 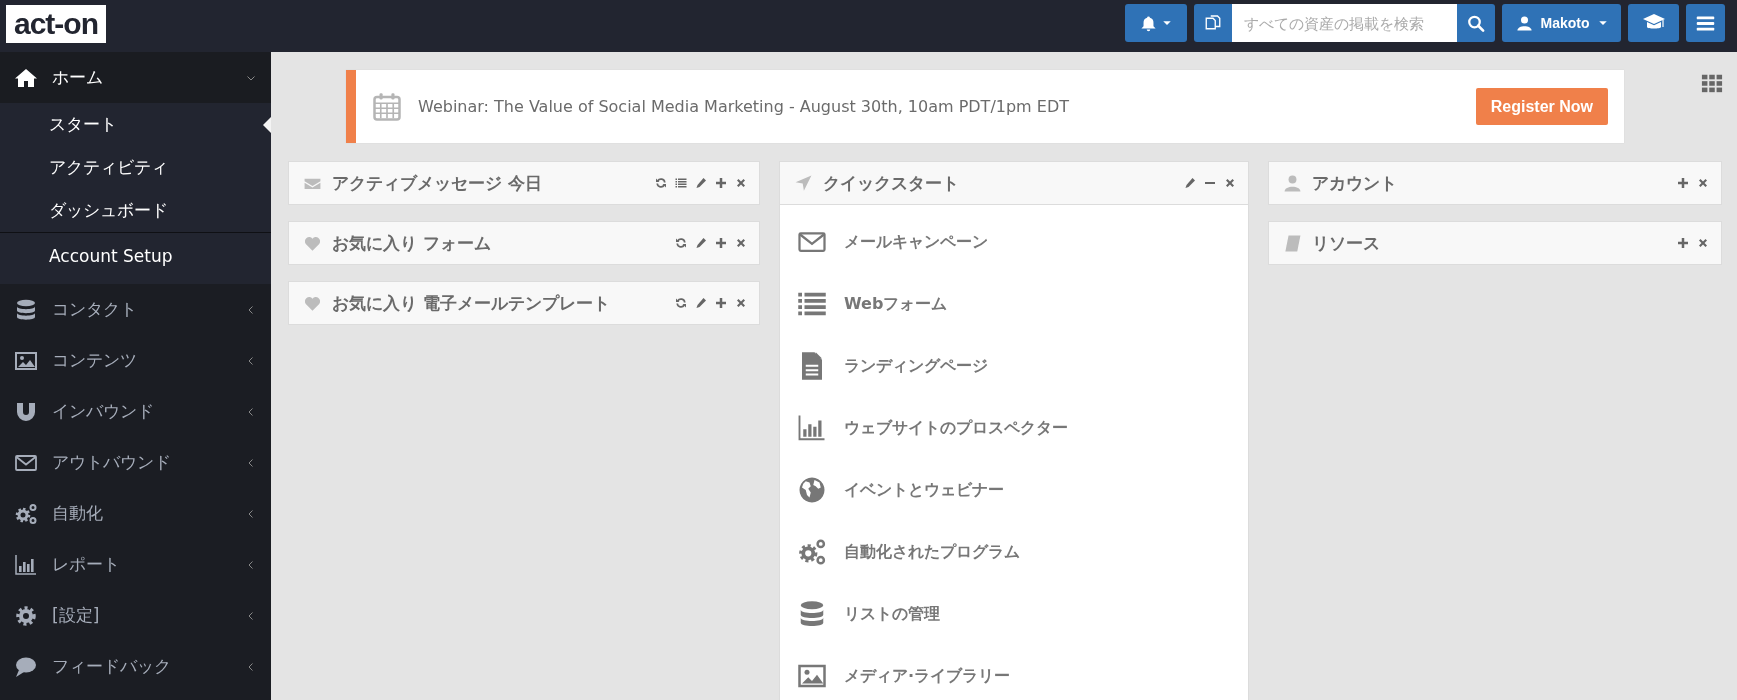 What do you see at coordinates (744, 106) in the screenshot?
I see `banner-text: Webinar: The Value of Social Media Marketing - August 30th, 10am PDT/1pm EDT` at bounding box center [744, 106].